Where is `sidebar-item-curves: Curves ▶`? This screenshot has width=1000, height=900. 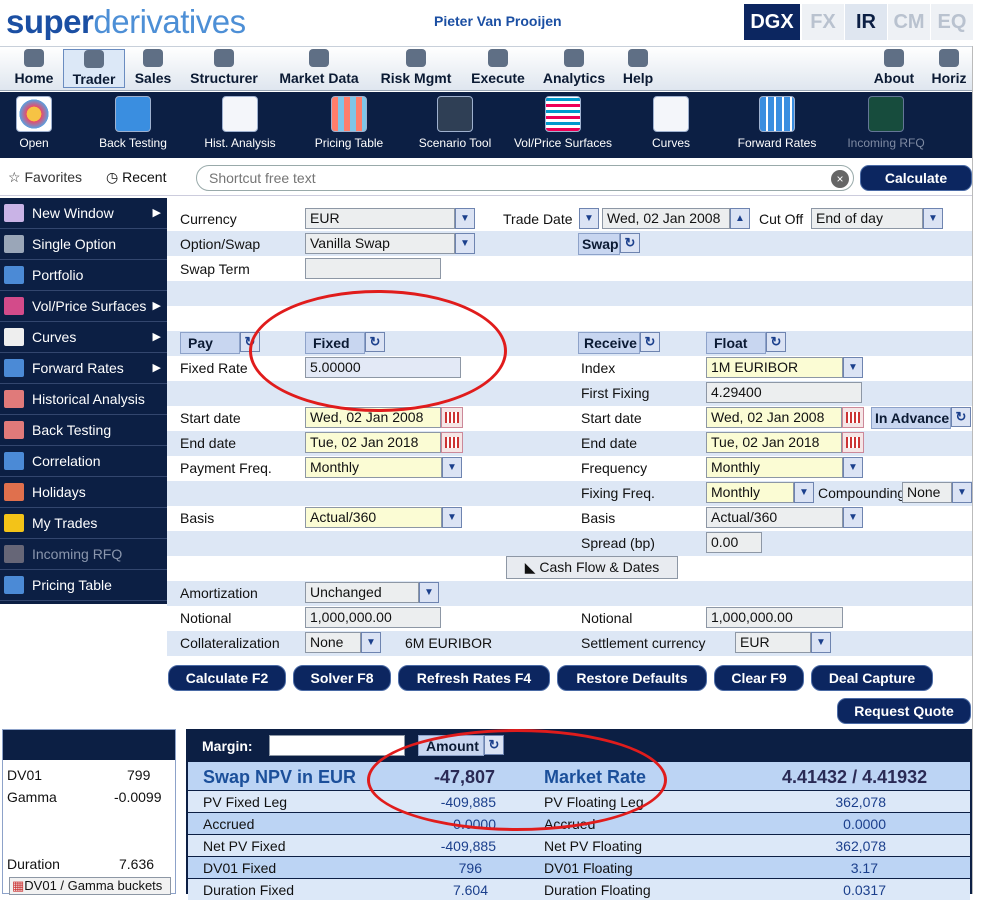 sidebar-item-curves: Curves ▶ is located at coordinates (83, 337).